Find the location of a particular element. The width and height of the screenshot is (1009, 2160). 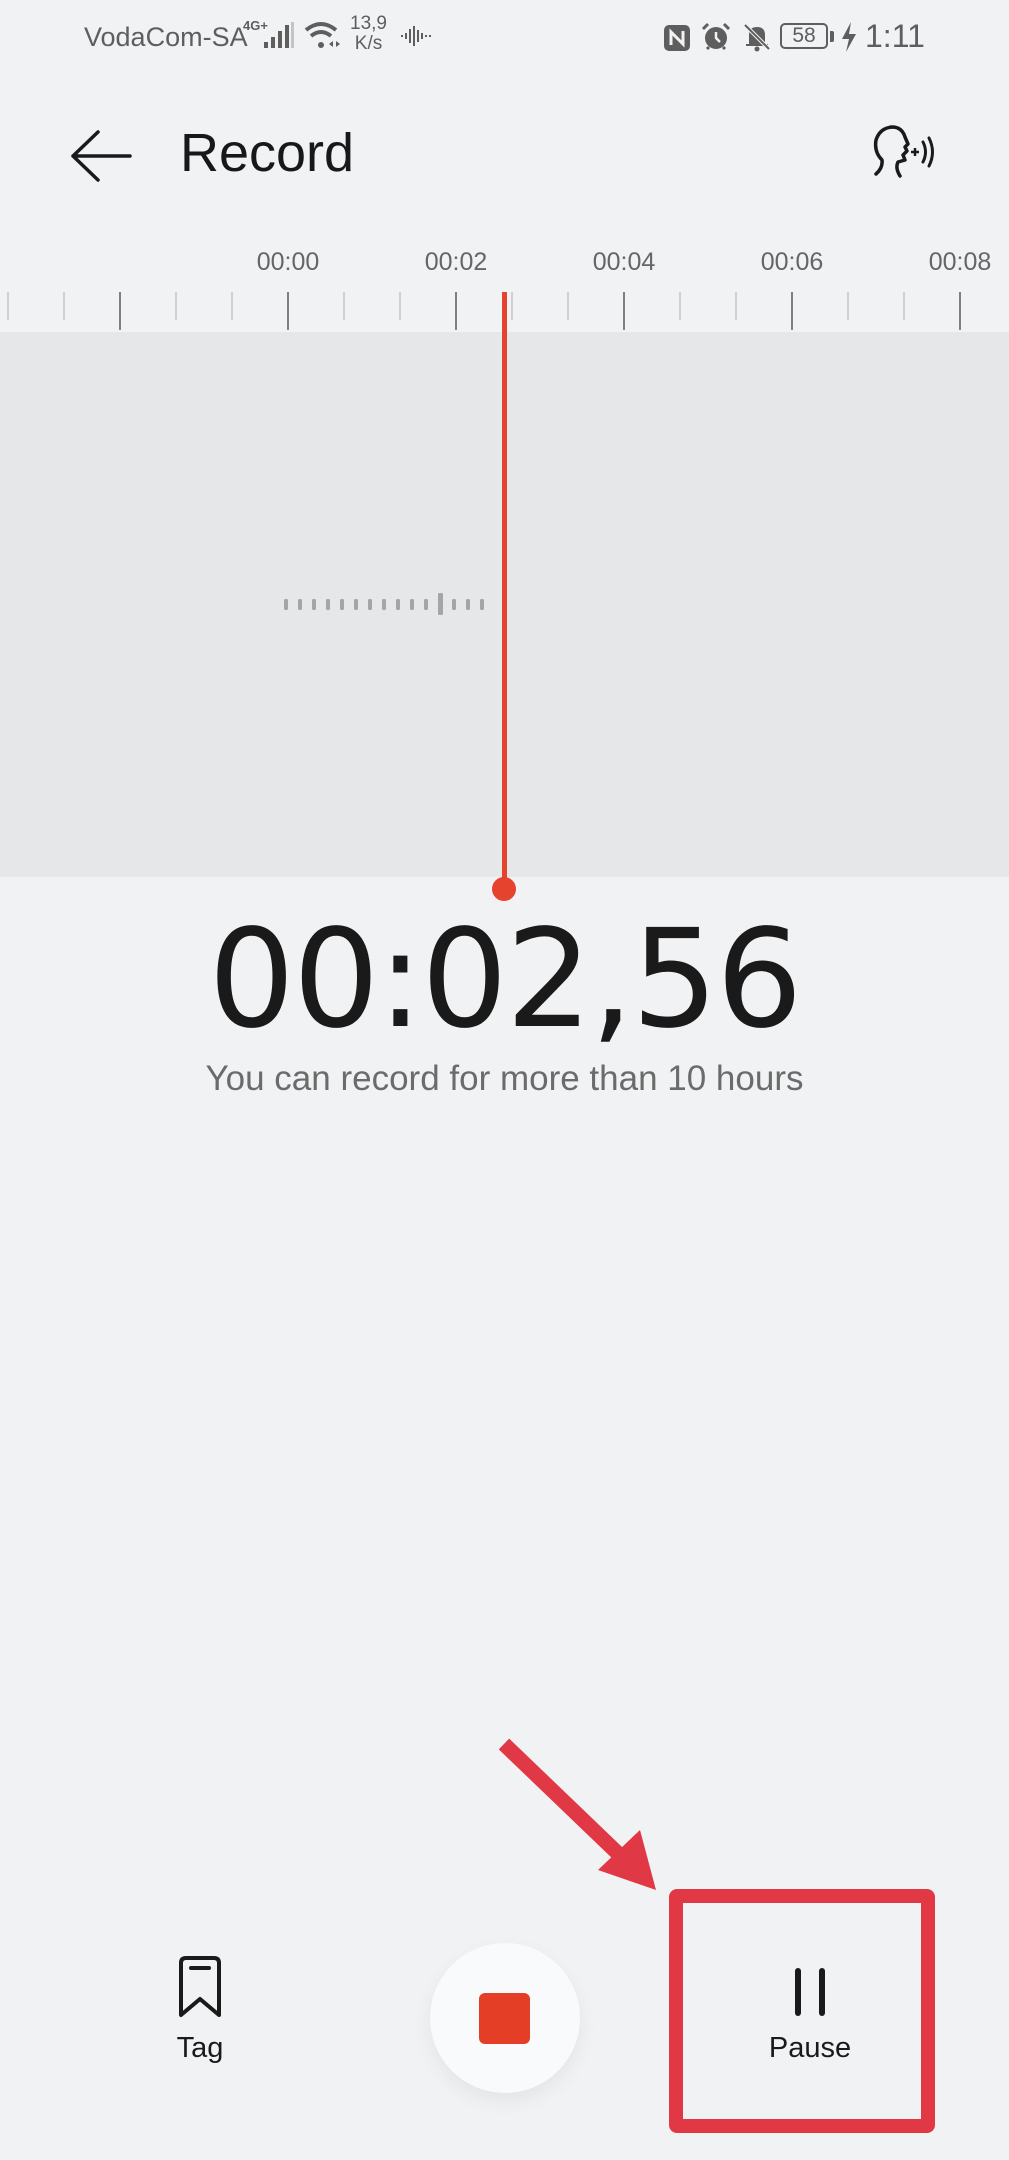

playhead-handle is located at coordinates (504, 889).